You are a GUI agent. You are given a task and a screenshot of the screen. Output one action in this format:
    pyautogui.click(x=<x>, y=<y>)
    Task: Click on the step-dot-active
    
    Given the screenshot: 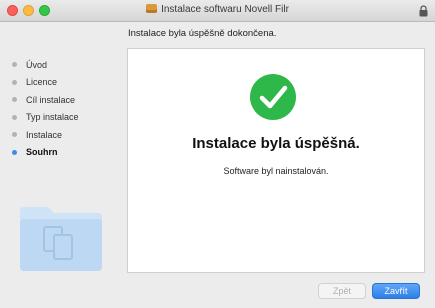 What is the action you would take?
    pyautogui.click(x=14, y=152)
    